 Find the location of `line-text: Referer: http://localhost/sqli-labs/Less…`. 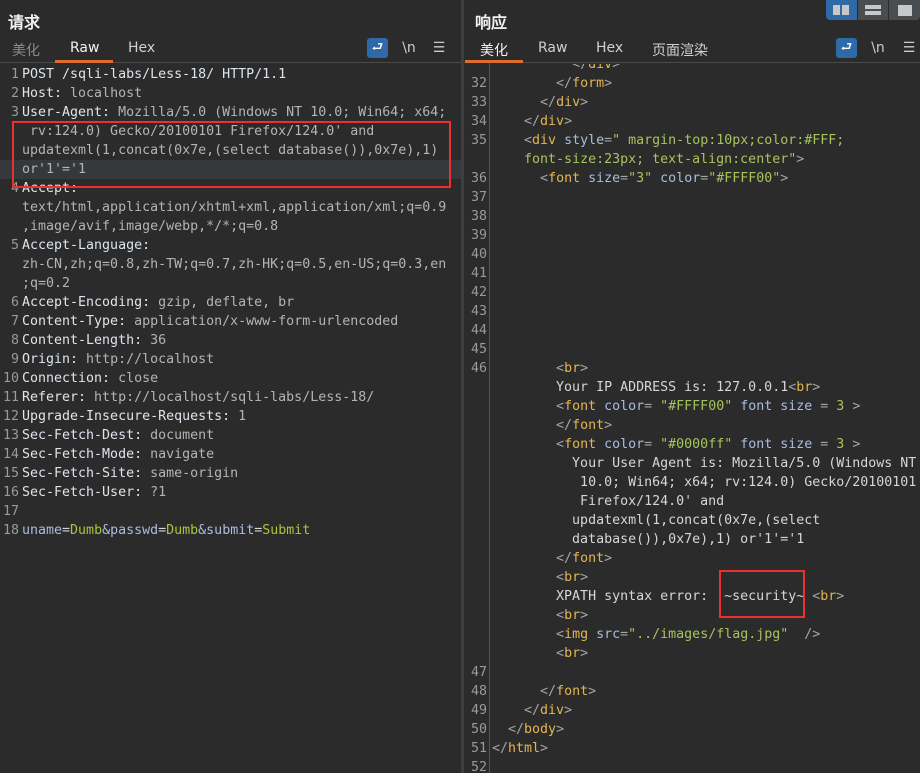

line-text: Referer: http://localhost/sqli-labs/Less… is located at coordinates (198, 397).